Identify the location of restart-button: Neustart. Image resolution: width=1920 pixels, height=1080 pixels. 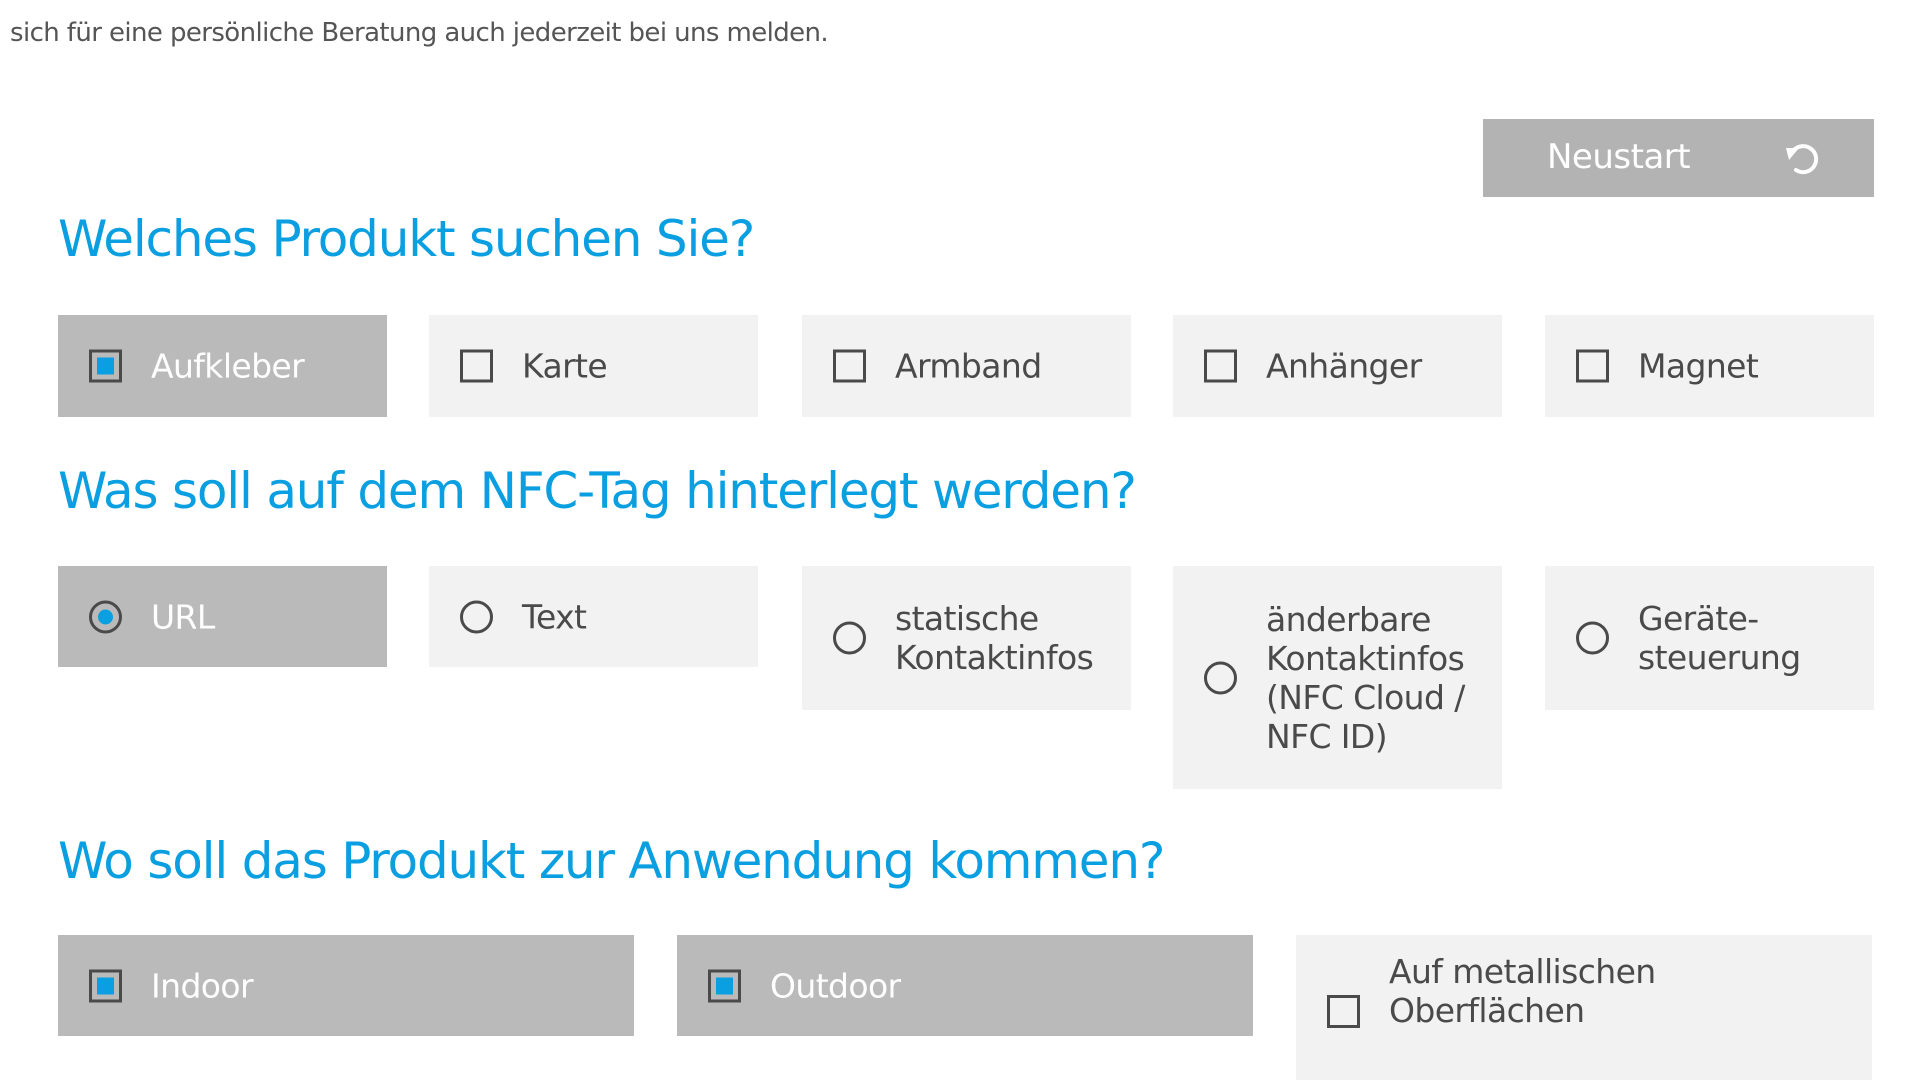
(1678, 158).